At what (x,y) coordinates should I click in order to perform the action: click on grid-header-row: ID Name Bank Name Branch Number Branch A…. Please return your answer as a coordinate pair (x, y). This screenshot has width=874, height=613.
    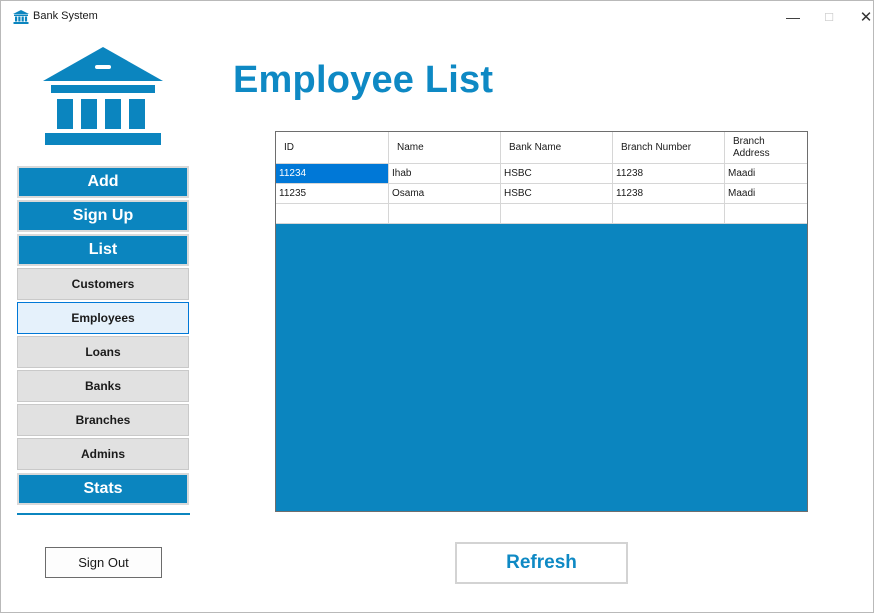
    Looking at the image, I should click on (541, 148).